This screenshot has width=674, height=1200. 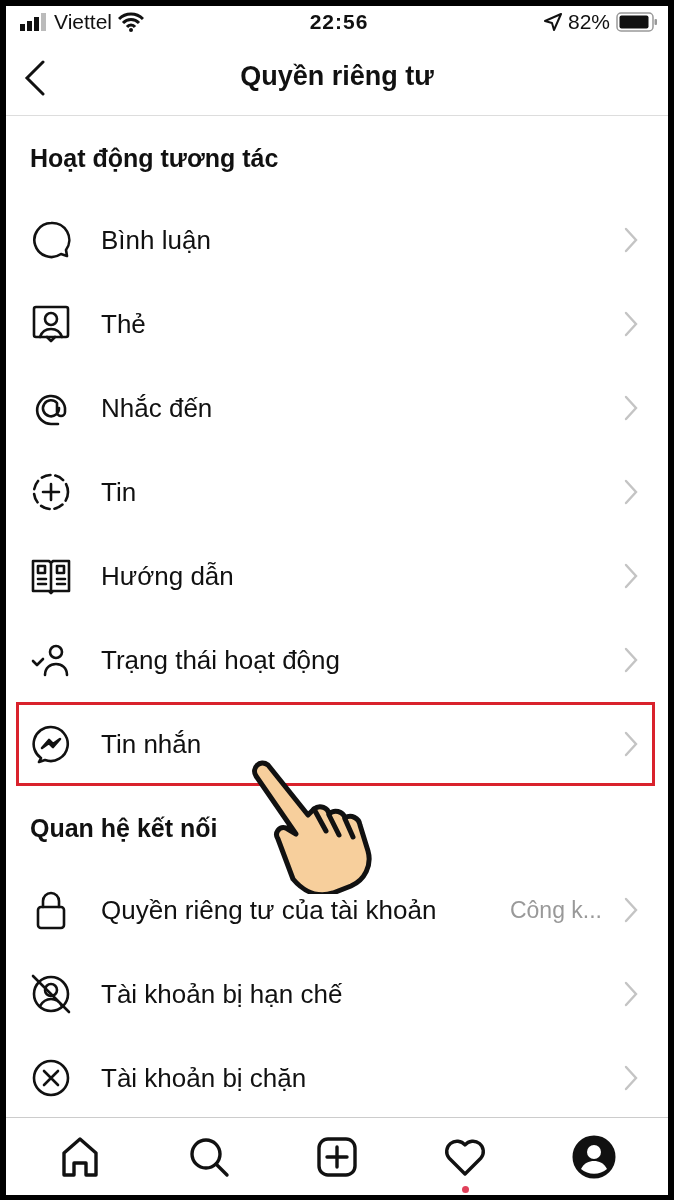 I want to click on settings-row: Trạng thái hoạt động, so click(x=335, y=660).